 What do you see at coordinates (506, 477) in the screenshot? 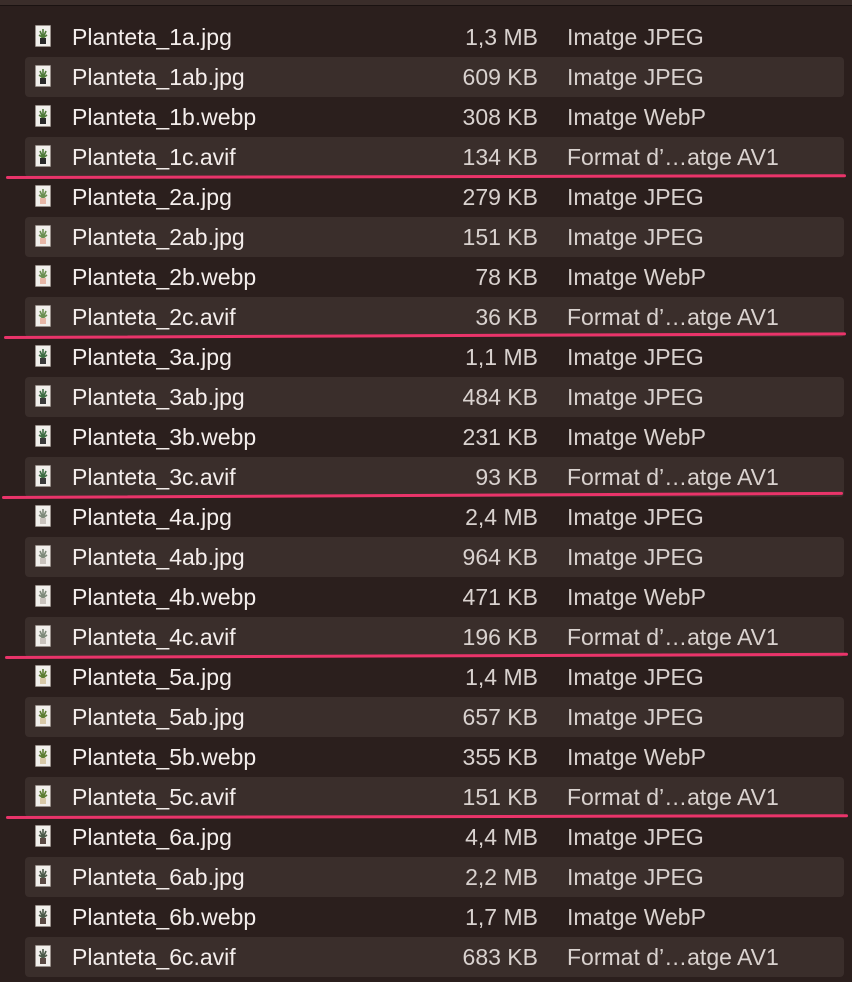
I see `file-size: 93 KB` at bounding box center [506, 477].